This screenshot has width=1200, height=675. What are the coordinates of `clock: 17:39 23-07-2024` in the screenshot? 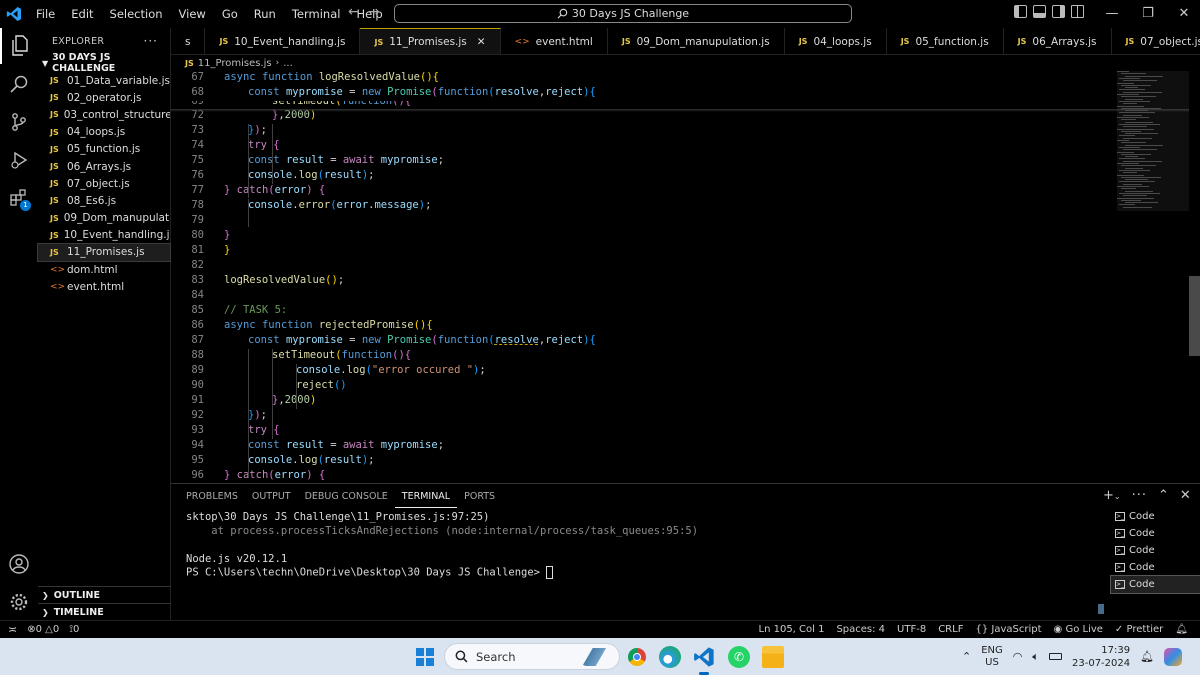 It's located at (1101, 657).